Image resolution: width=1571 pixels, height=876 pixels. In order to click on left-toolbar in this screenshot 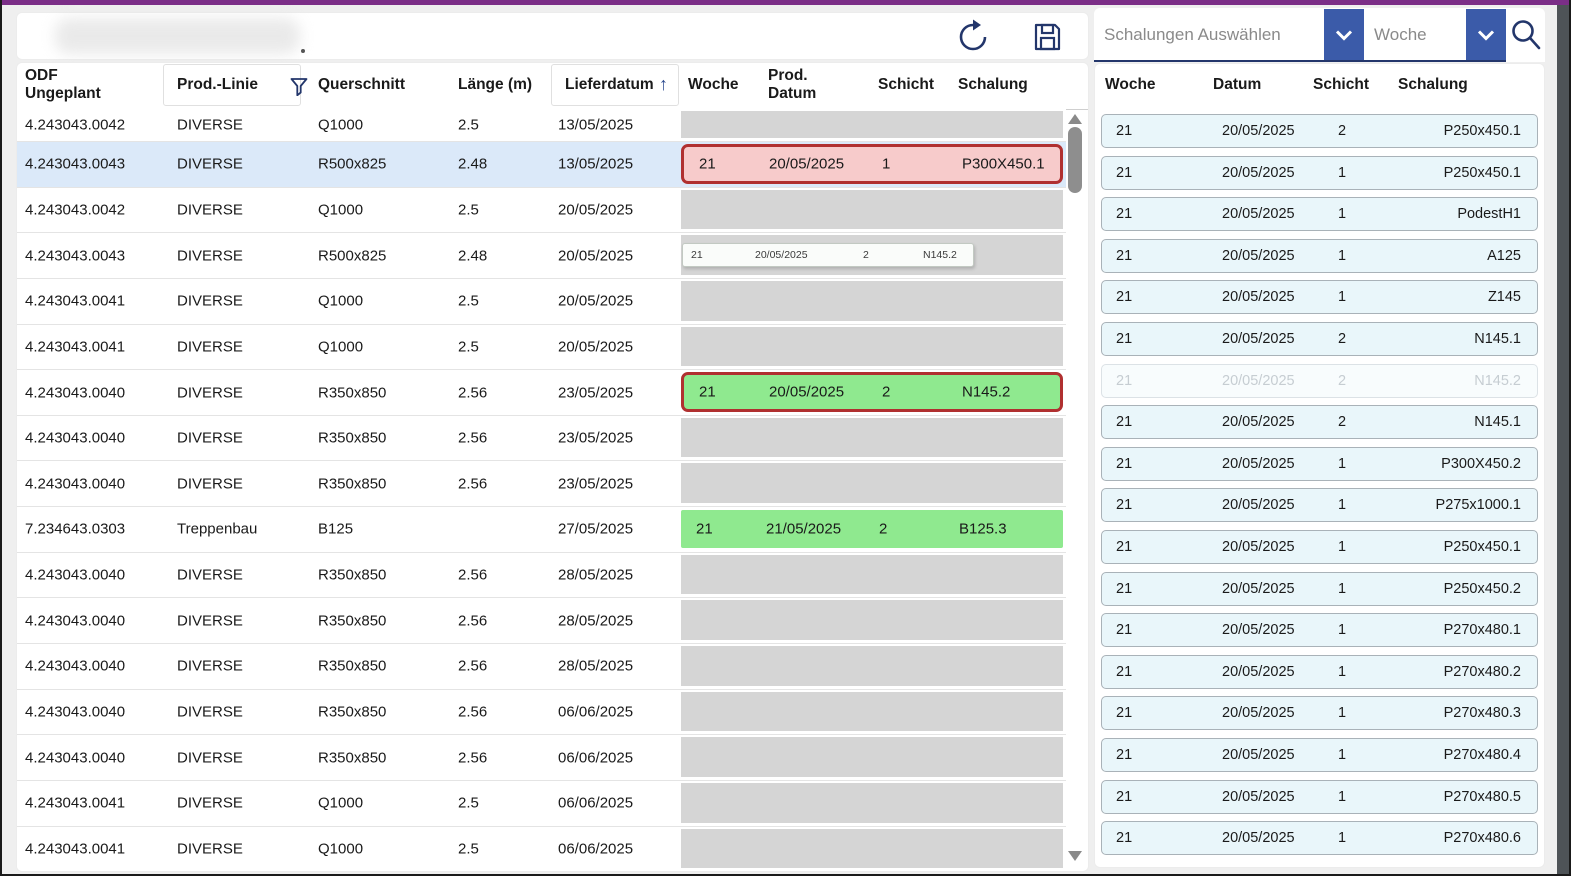, I will do `click(552, 36)`.